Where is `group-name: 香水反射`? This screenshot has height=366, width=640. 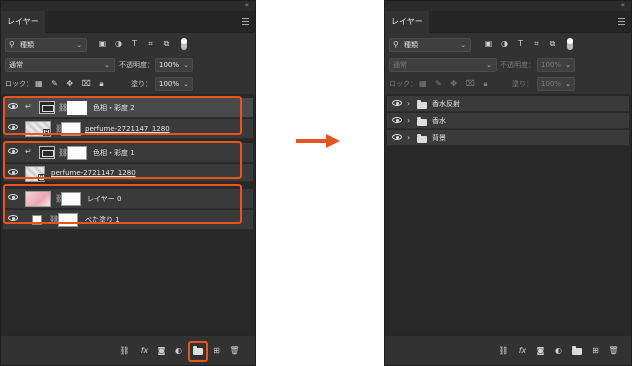
group-name: 香水反射 is located at coordinates (446, 104).